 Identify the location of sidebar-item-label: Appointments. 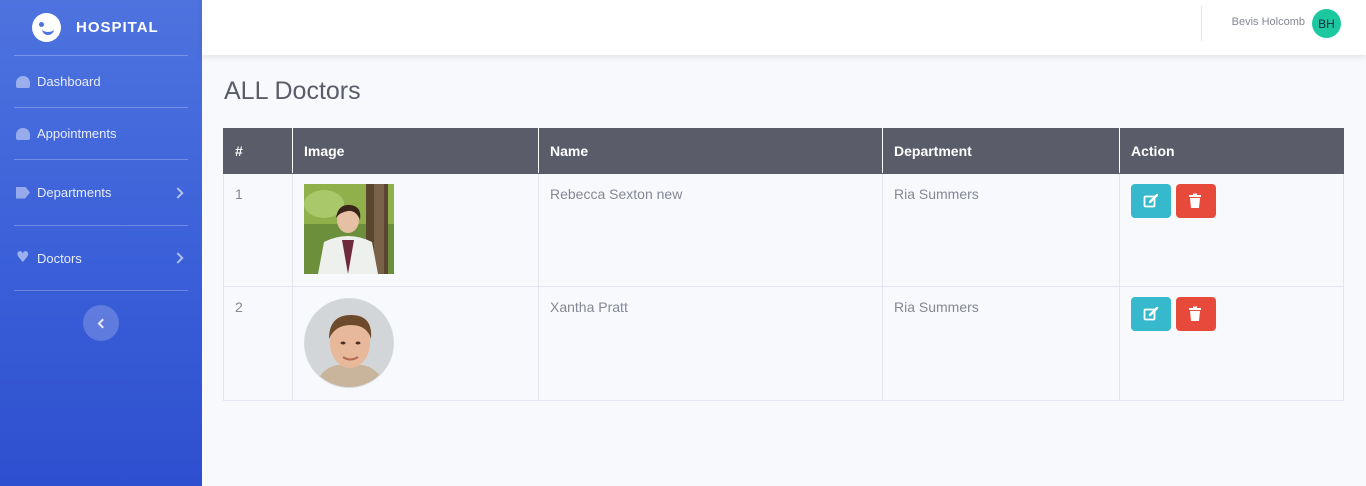
(77, 133).